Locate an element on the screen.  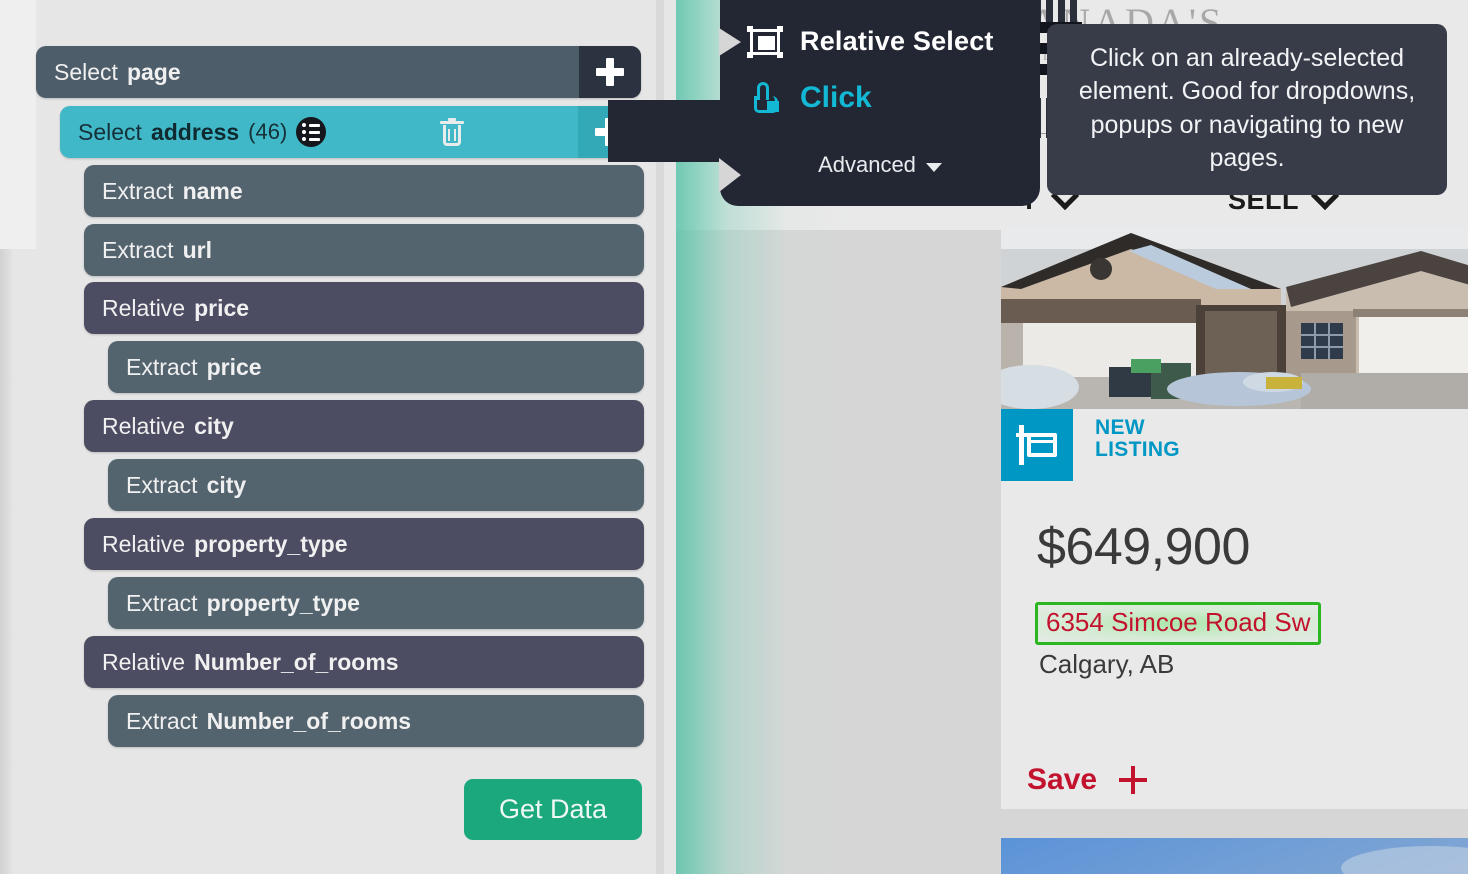
selector-row-label: Select page is located at coordinates (108, 72).